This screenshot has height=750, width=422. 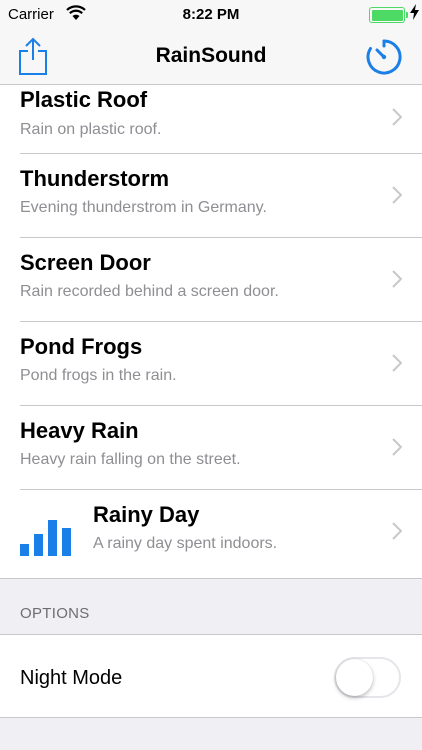 What do you see at coordinates (85, 262) in the screenshot?
I see `sound-title: Screen Door` at bounding box center [85, 262].